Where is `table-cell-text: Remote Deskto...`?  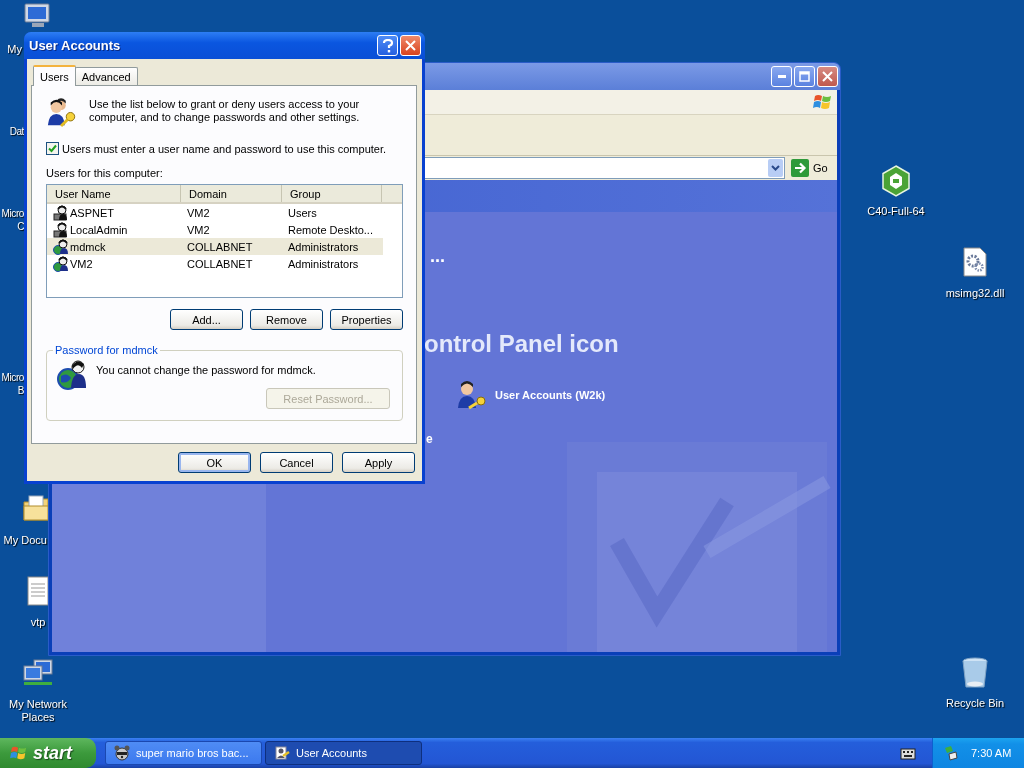 table-cell-text: Remote Deskto... is located at coordinates (330, 229).